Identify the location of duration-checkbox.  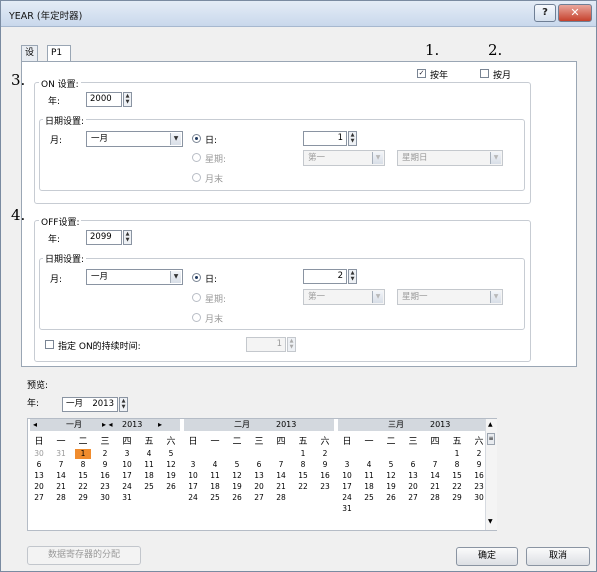
(49, 344).